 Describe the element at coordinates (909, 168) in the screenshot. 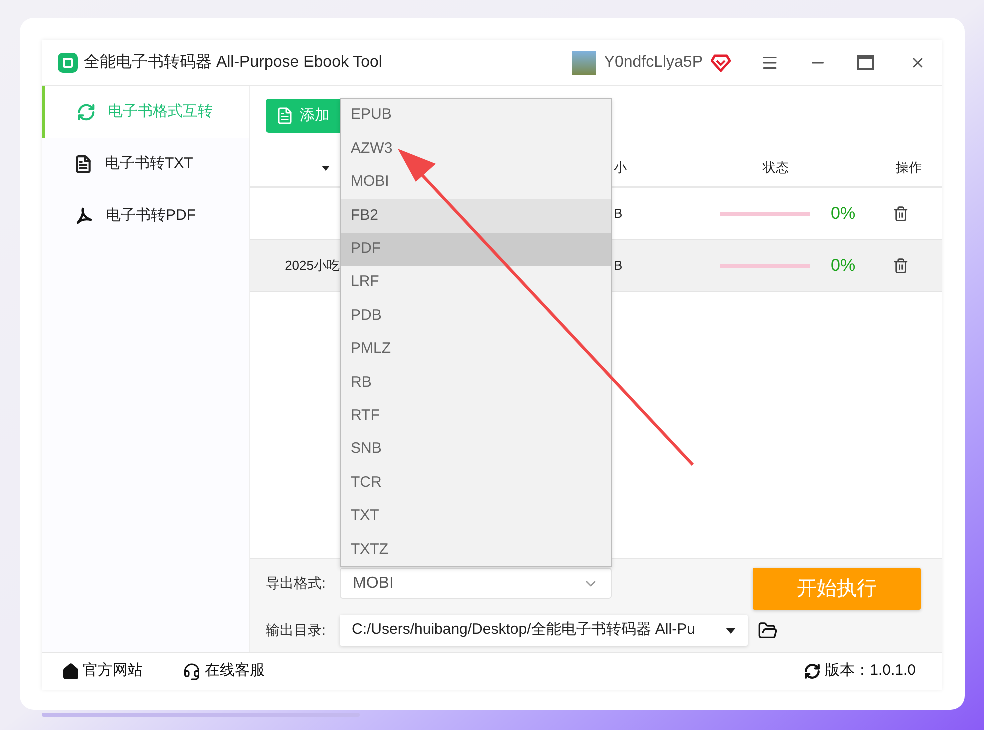

I see `column-header: 操作` at that location.